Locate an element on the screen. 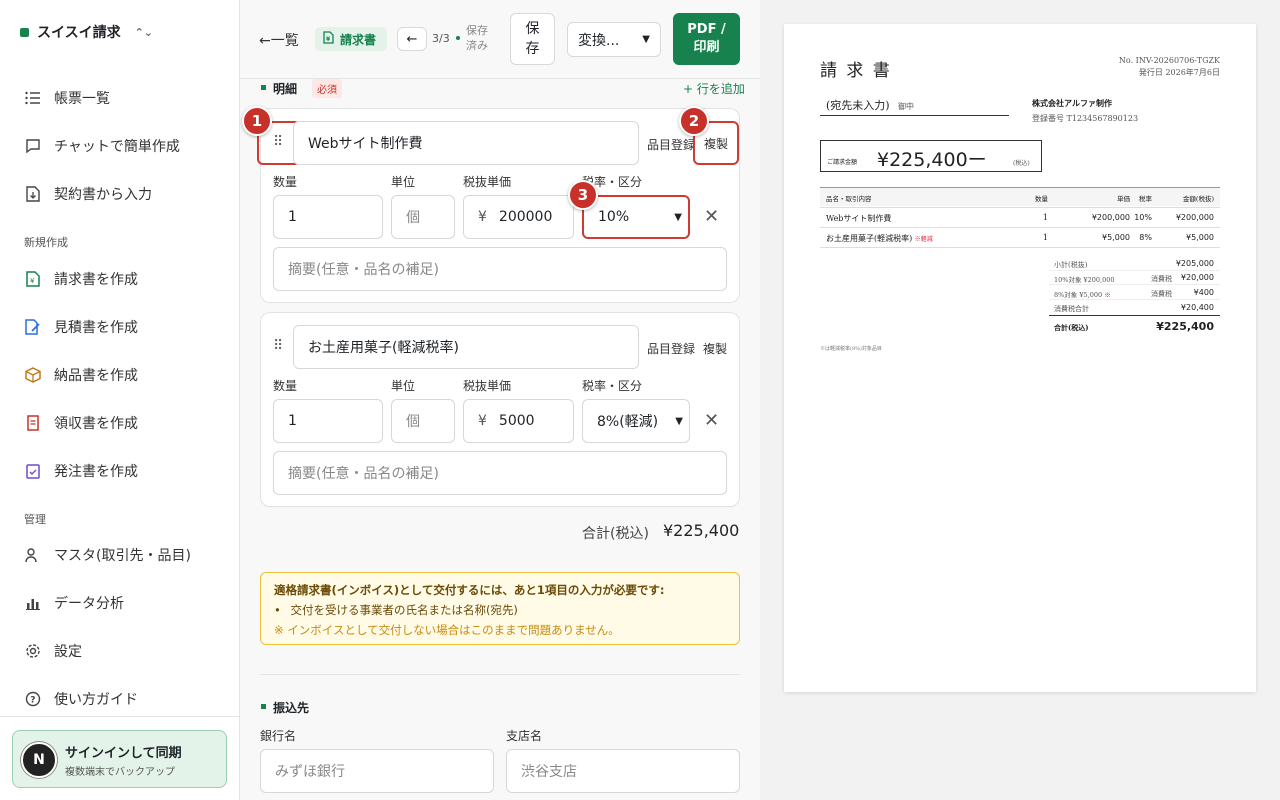 Image resolution: width=1280 pixels, height=800 pixels. sidebar-item-label: 領収書を作成 is located at coordinates (96, 424).